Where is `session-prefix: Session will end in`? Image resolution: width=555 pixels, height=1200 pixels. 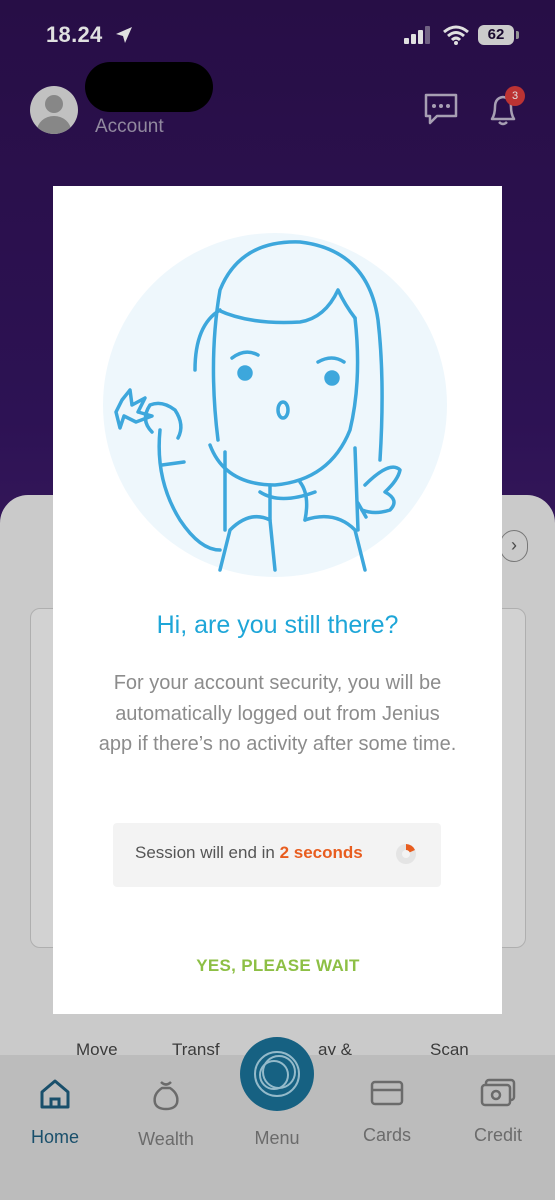
session-prefix: Session will end in is located at coordinates (205, 852).